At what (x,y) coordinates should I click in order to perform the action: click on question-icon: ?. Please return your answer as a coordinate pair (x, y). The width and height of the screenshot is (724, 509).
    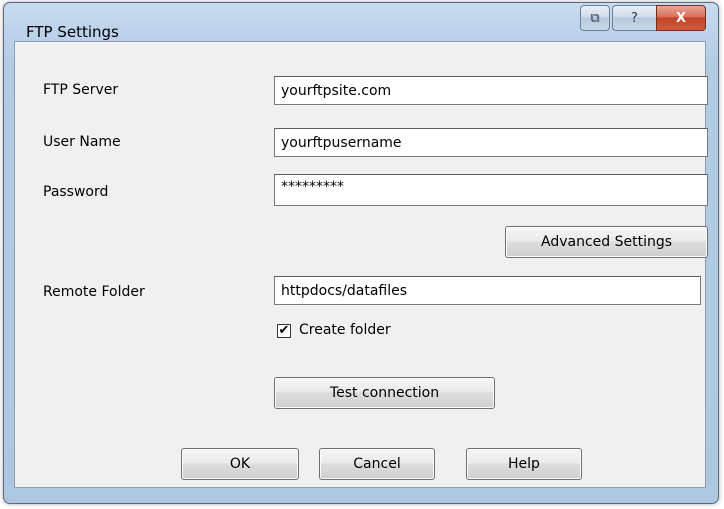
    Looking at the image, I should click on (634, 18).